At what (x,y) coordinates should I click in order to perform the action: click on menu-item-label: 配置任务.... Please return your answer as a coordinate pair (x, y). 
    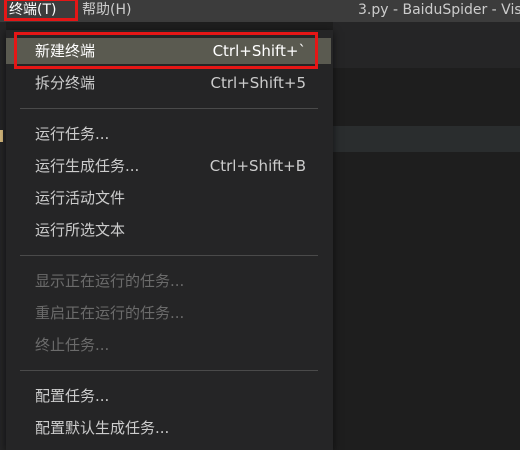
    Looking at the image, I should click on (72, 396).